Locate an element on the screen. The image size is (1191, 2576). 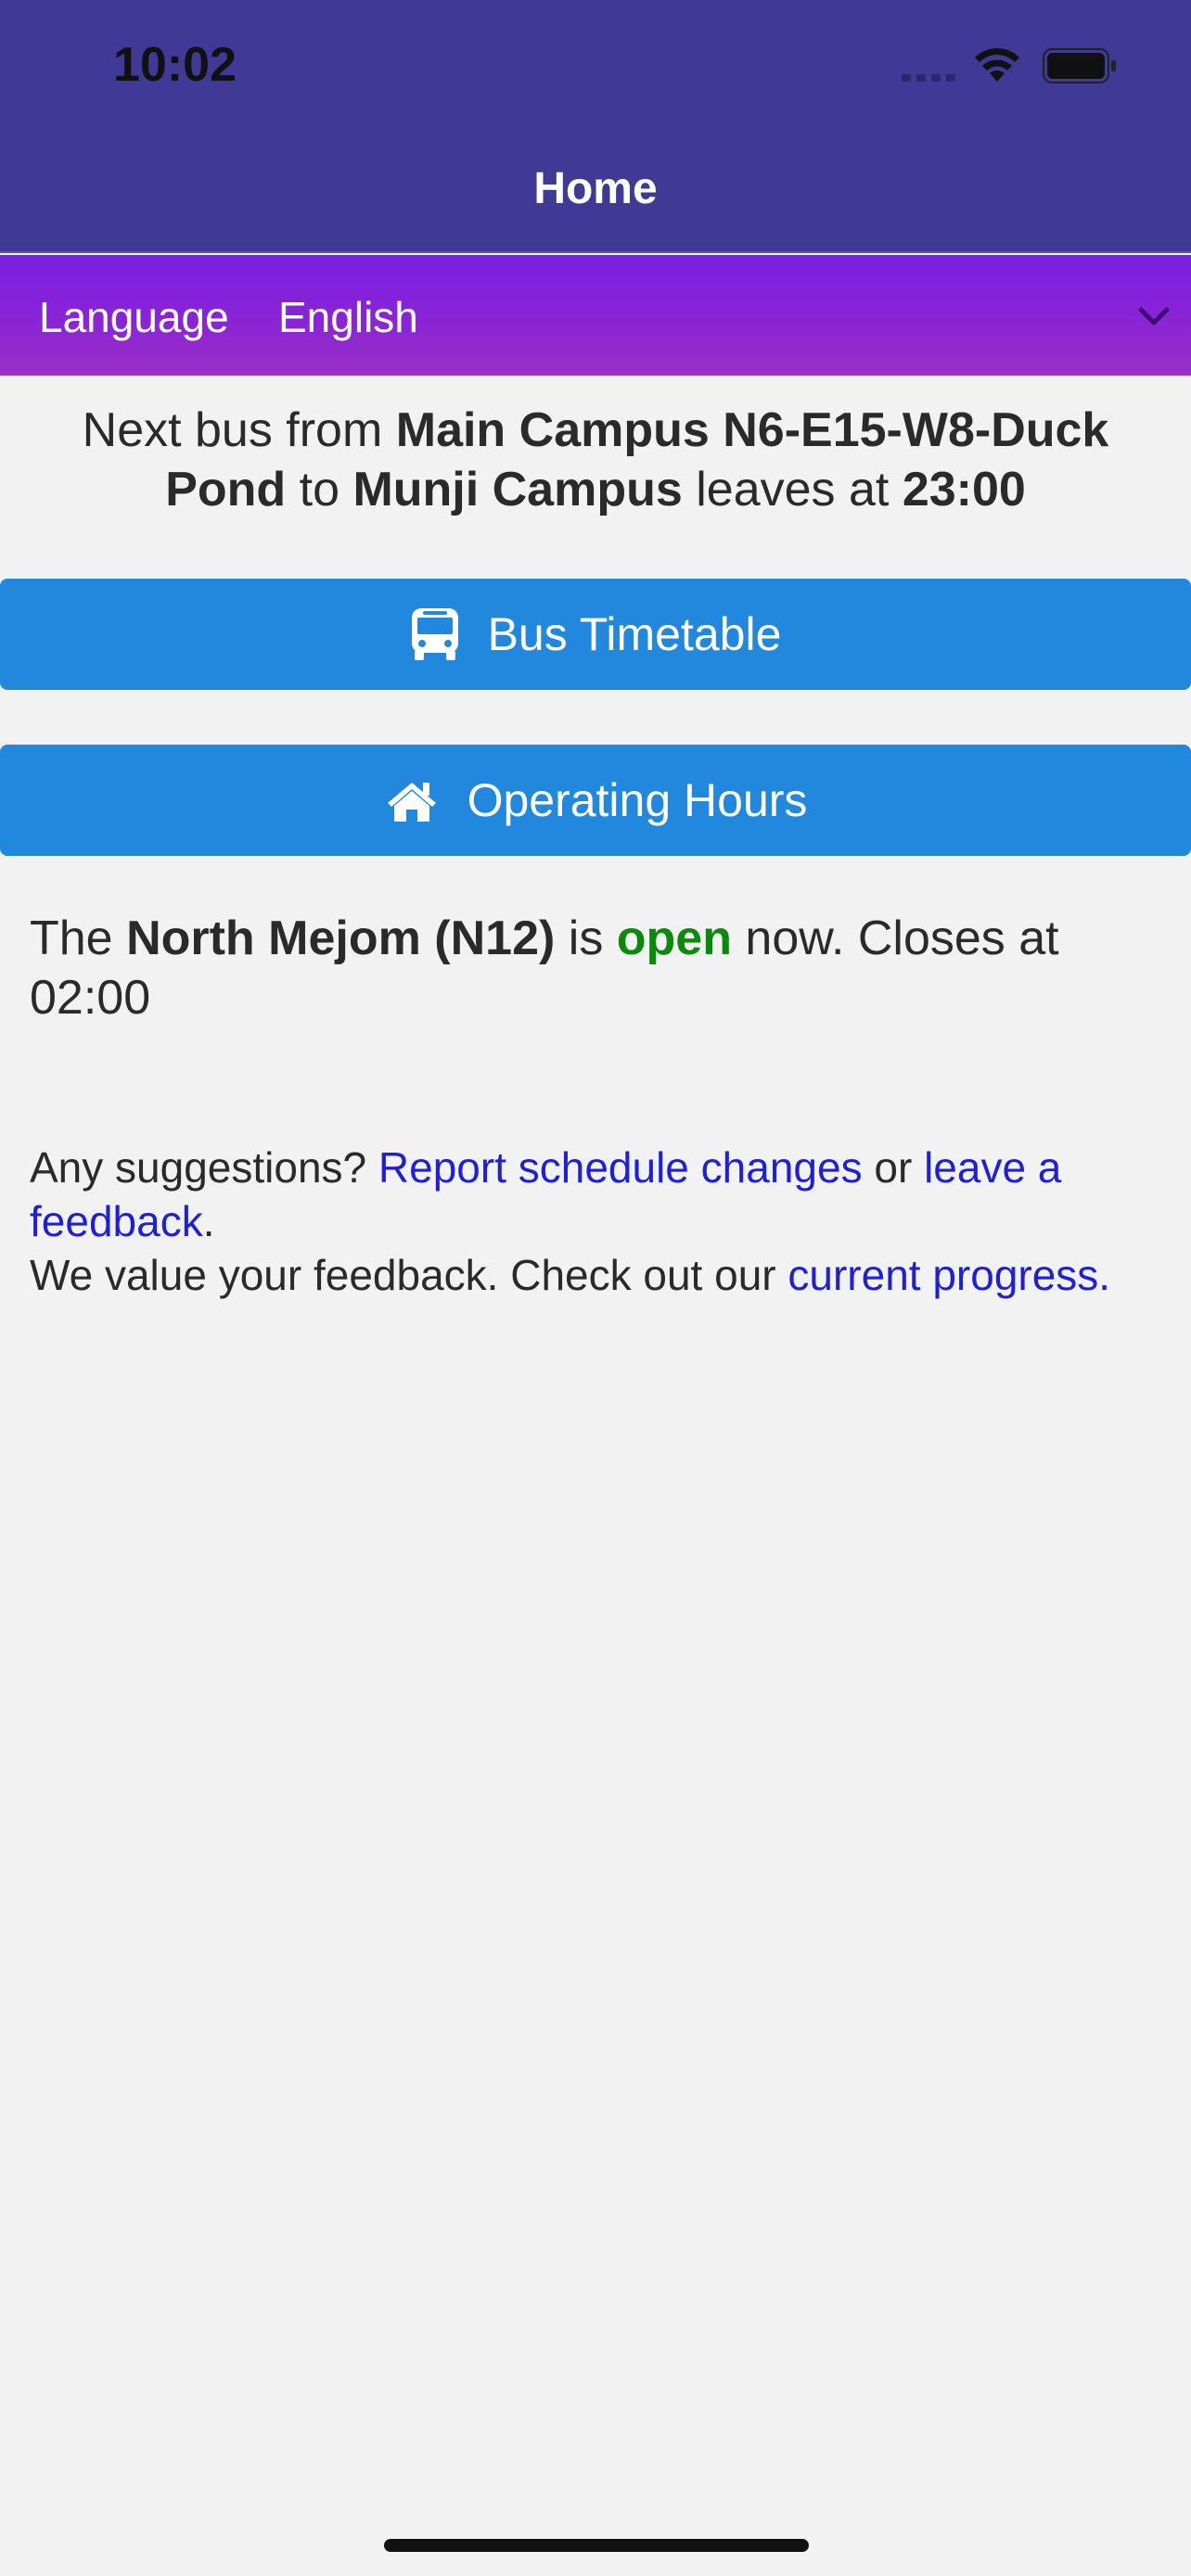
battery-icon is located at coordinates (1079, 66).